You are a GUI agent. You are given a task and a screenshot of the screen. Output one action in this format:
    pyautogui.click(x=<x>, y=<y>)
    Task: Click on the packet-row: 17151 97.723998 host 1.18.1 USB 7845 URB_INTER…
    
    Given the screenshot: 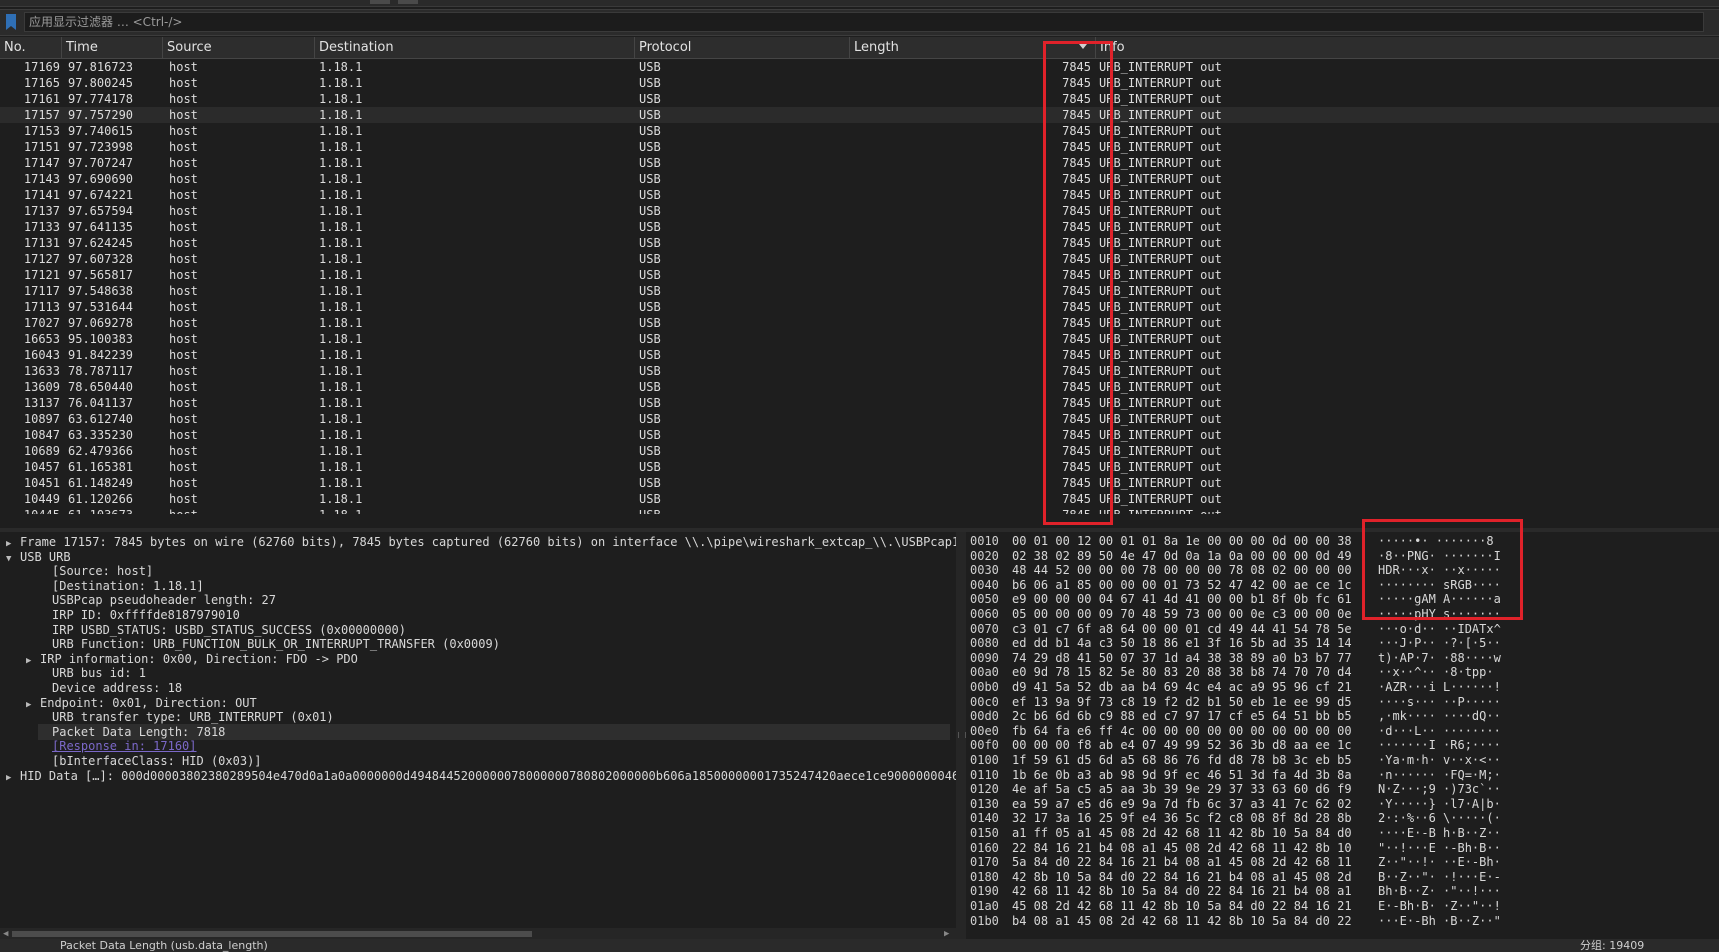 What is the action you would take?
    pyautogui.click(x=859, y=147)
    